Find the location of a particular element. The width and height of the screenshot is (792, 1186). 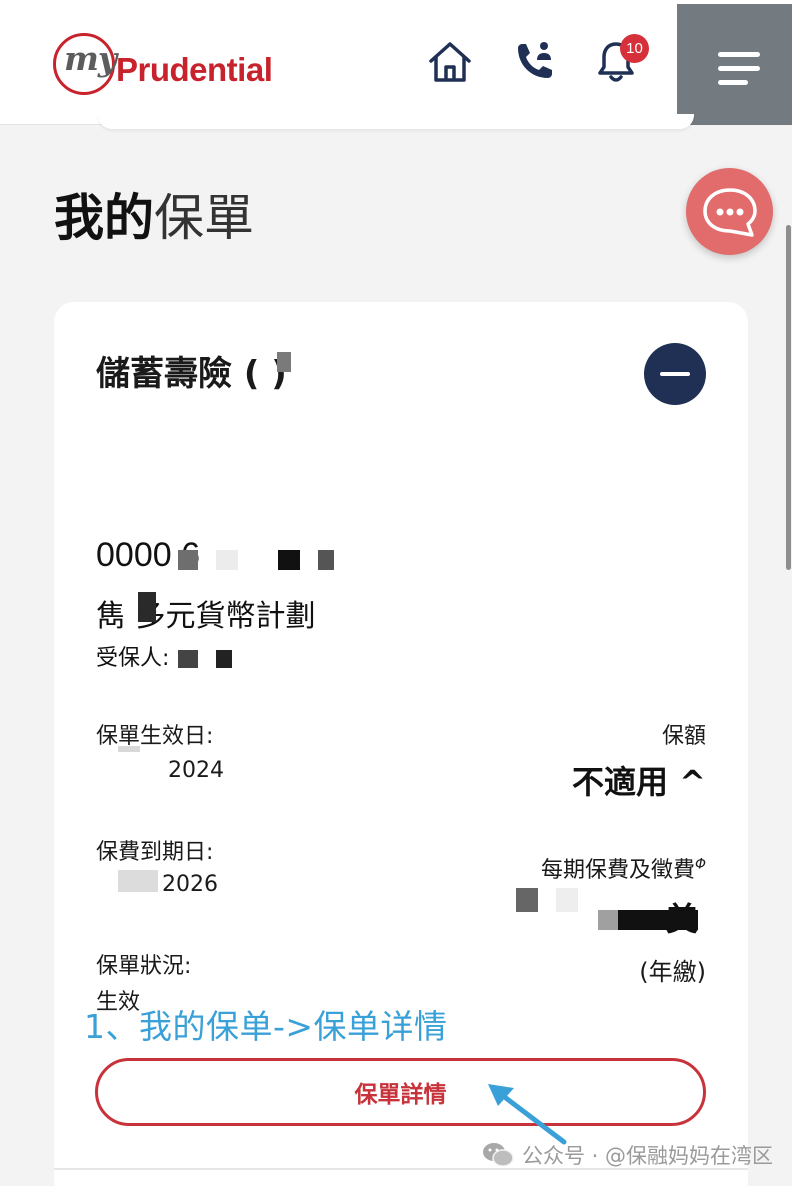

watermark-text: 公众号 · @保融妈妈在湾区 is located at coordinates (648, 1156).